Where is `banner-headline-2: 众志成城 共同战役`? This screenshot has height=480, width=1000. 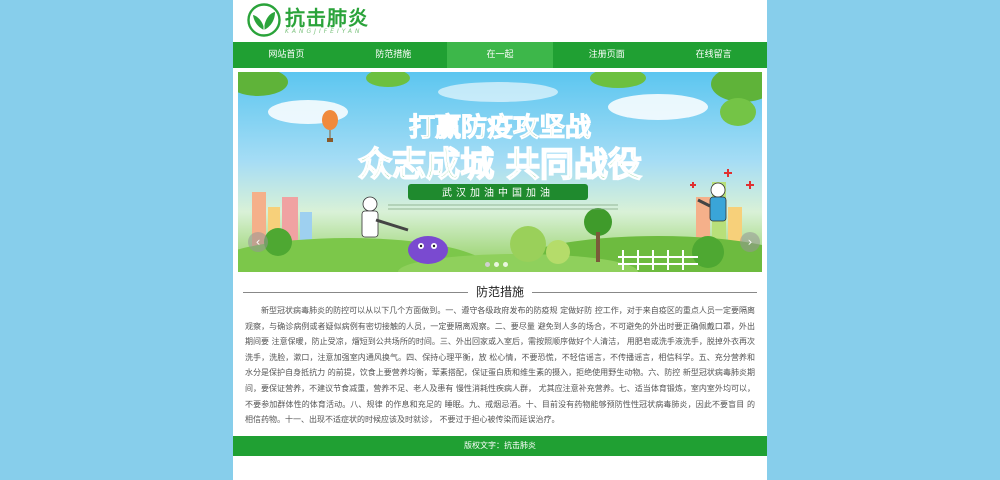 banner-headline-2: 众志成城 共同战役 is located at coordinates (500, 165).